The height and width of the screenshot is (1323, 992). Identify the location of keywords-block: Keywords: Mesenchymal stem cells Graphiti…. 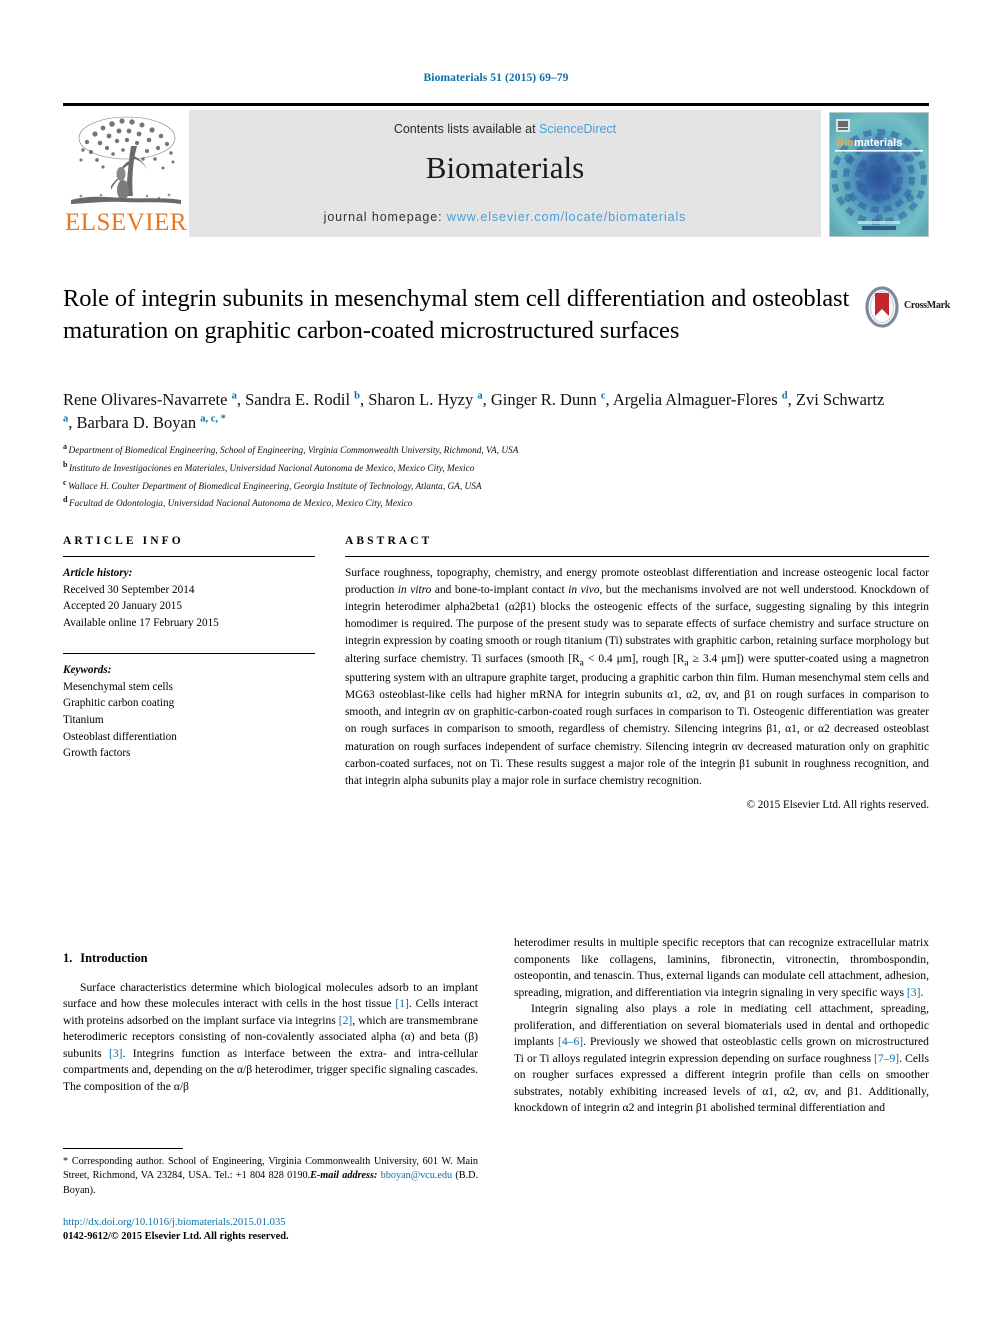
(189, 707).